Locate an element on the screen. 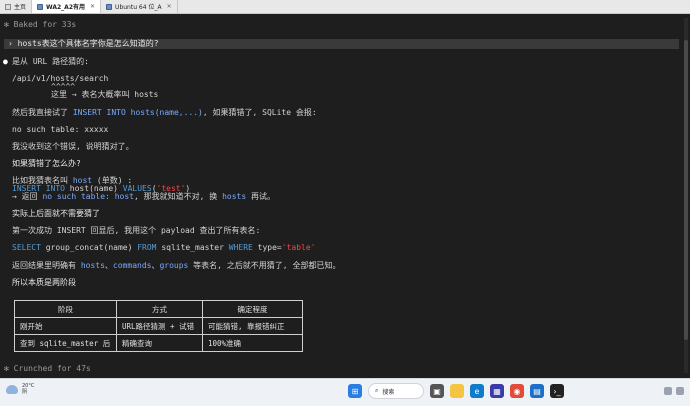 The image size is (690, 406). store-icon: ▦ is located at coordinates (497, 391).